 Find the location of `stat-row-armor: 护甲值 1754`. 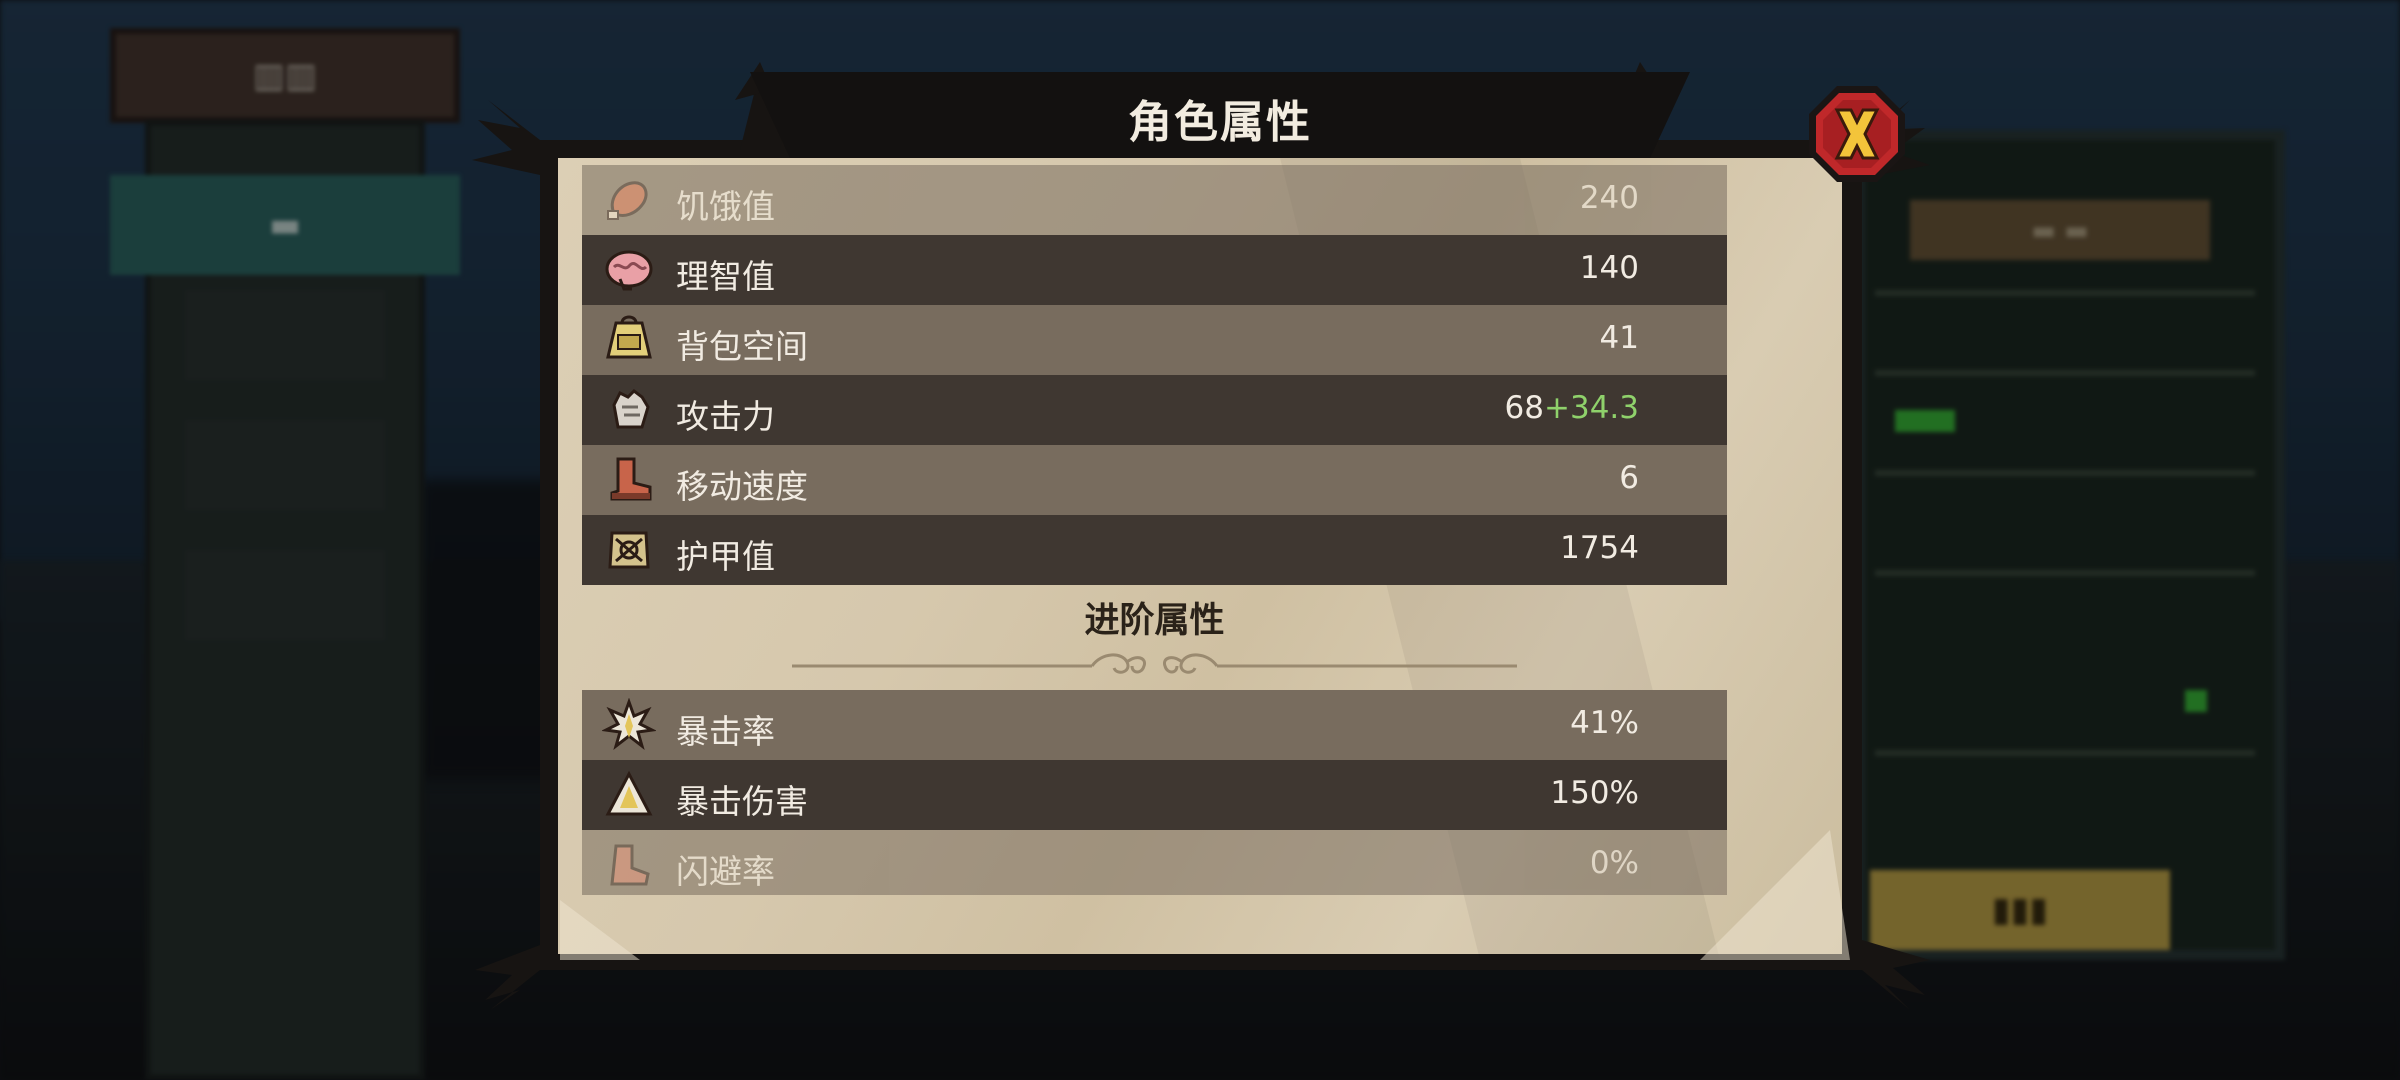

stat-row-armor: 护甲值 1754 is located at coordinates (1154, 550).